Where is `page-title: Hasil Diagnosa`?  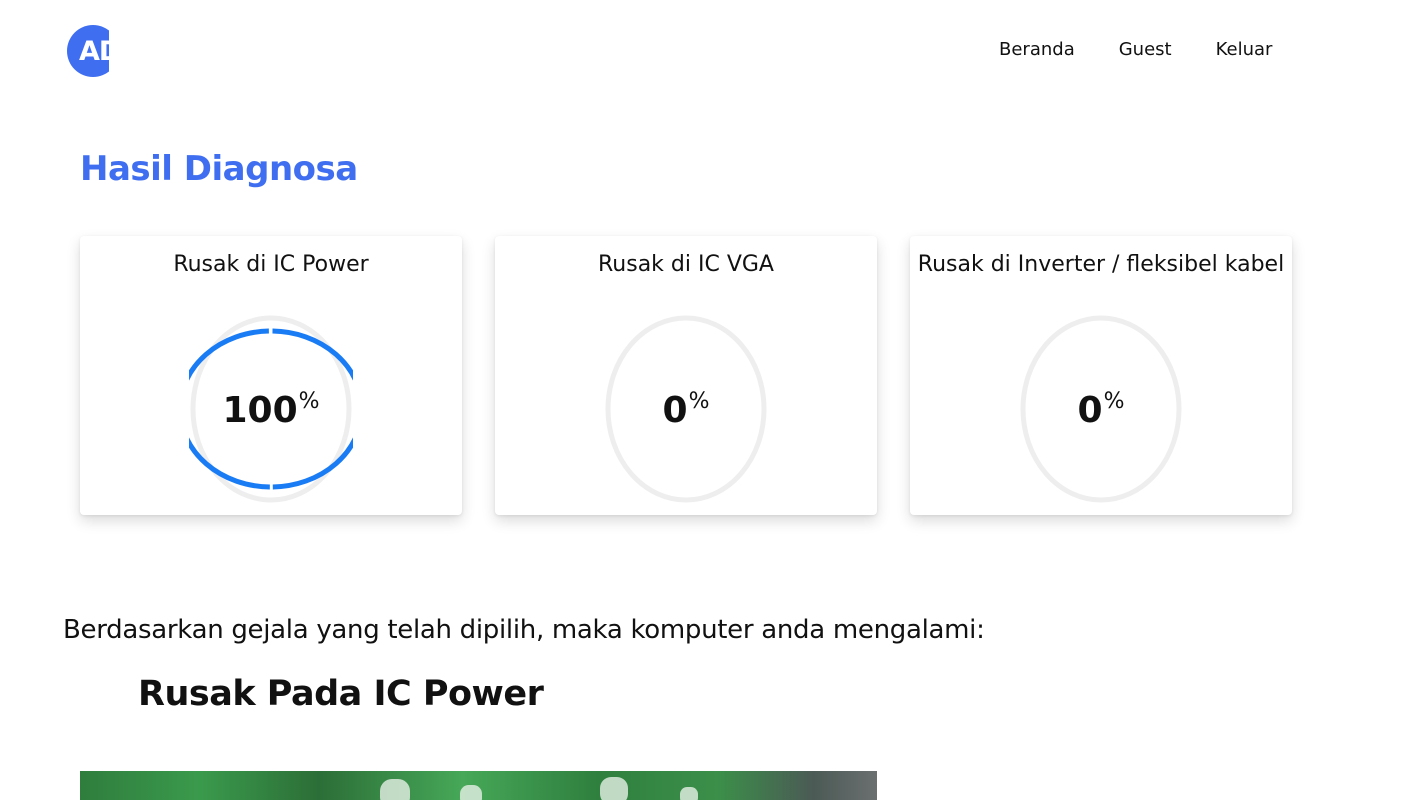
page-title: Hasil Diagnosa is located at coordinates (219, 169).